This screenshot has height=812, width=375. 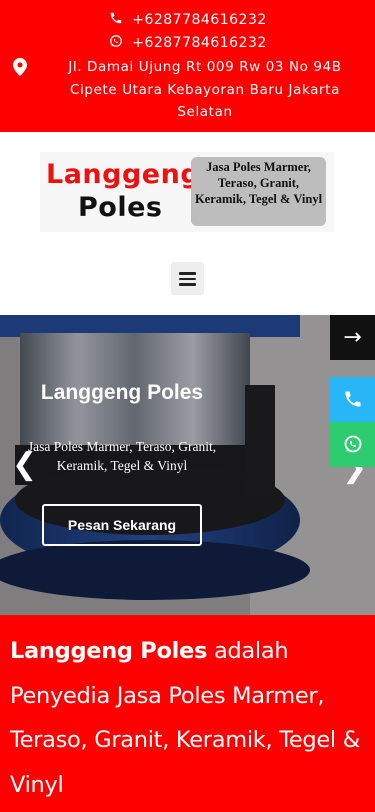 I want to click on floating-call-button, so click(x=352, y=399).